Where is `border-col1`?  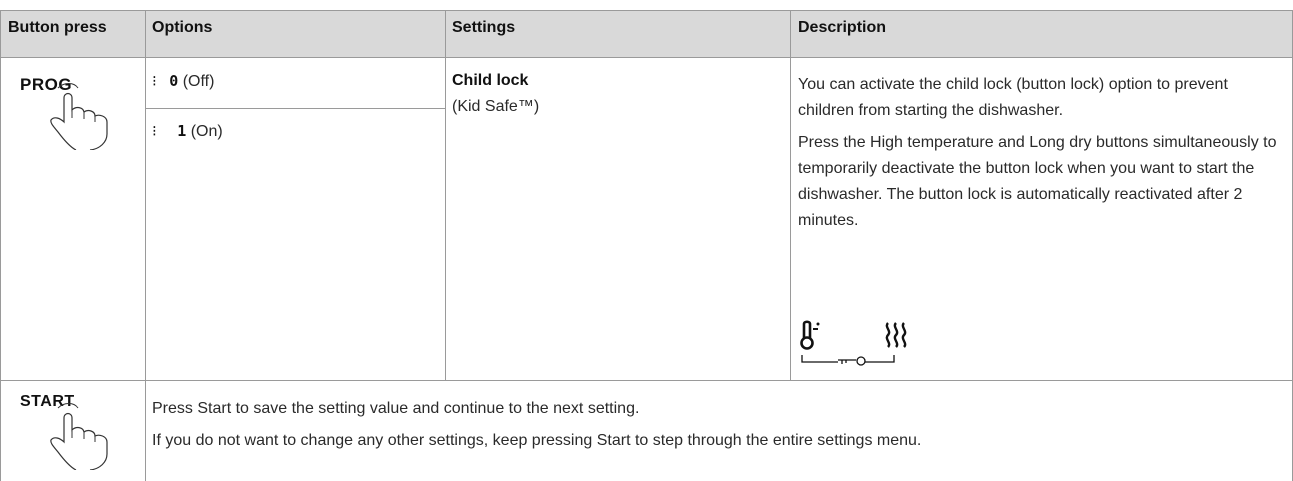
border-col1 is located at coordinates (145, 245).